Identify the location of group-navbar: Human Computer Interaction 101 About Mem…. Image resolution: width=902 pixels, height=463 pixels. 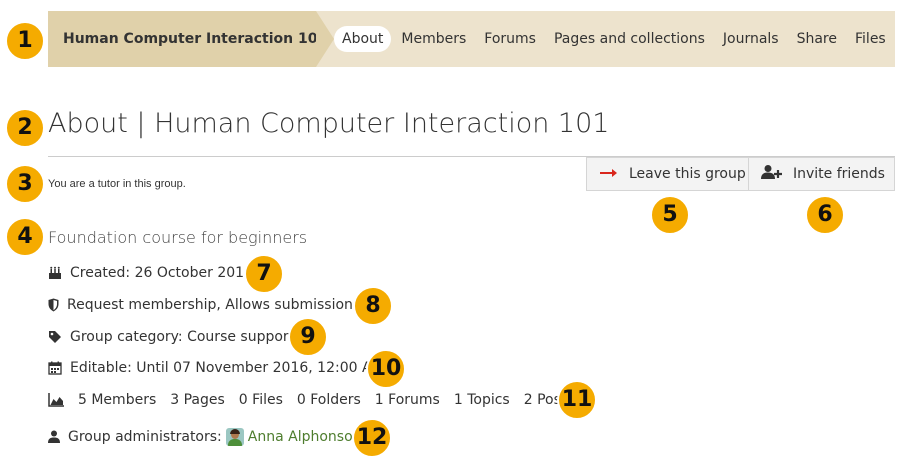
(471, 39).